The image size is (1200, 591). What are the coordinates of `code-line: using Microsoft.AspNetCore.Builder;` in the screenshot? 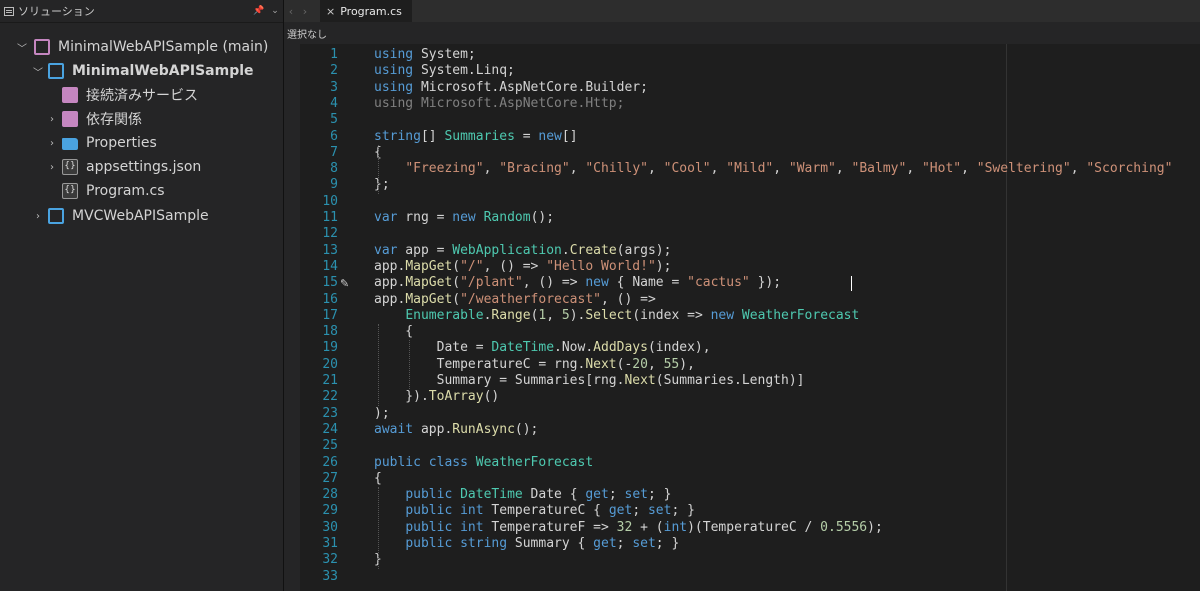 It's located at (511, 88).